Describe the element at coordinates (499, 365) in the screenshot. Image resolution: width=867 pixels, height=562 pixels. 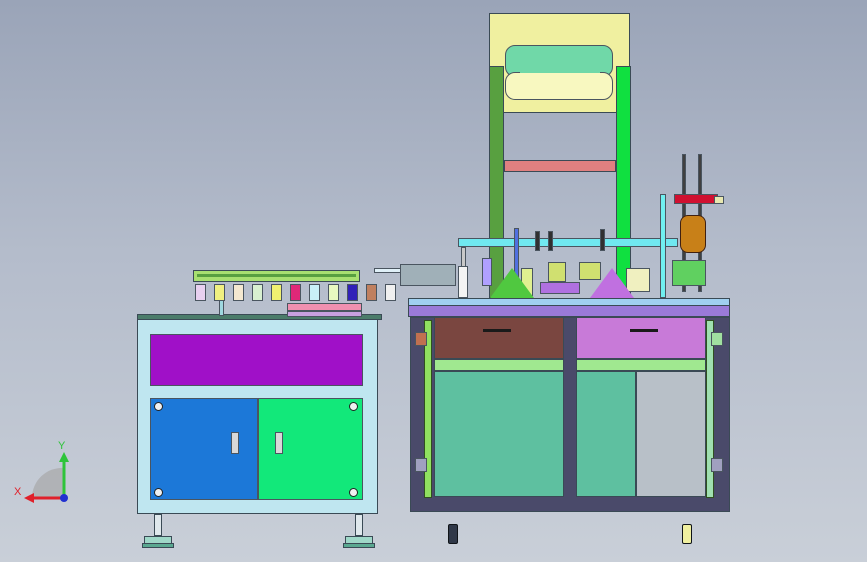
I see `drawer-rail-left` at that location.